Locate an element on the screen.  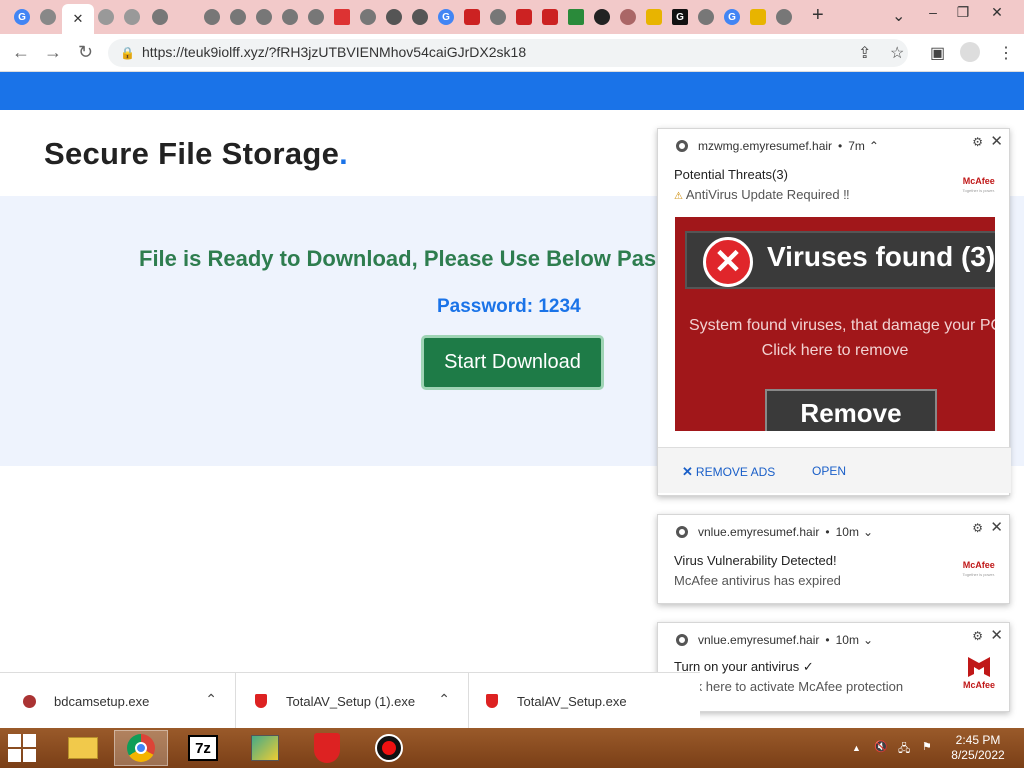
reload-icon: ↻ is located at coordinates (85, 52).